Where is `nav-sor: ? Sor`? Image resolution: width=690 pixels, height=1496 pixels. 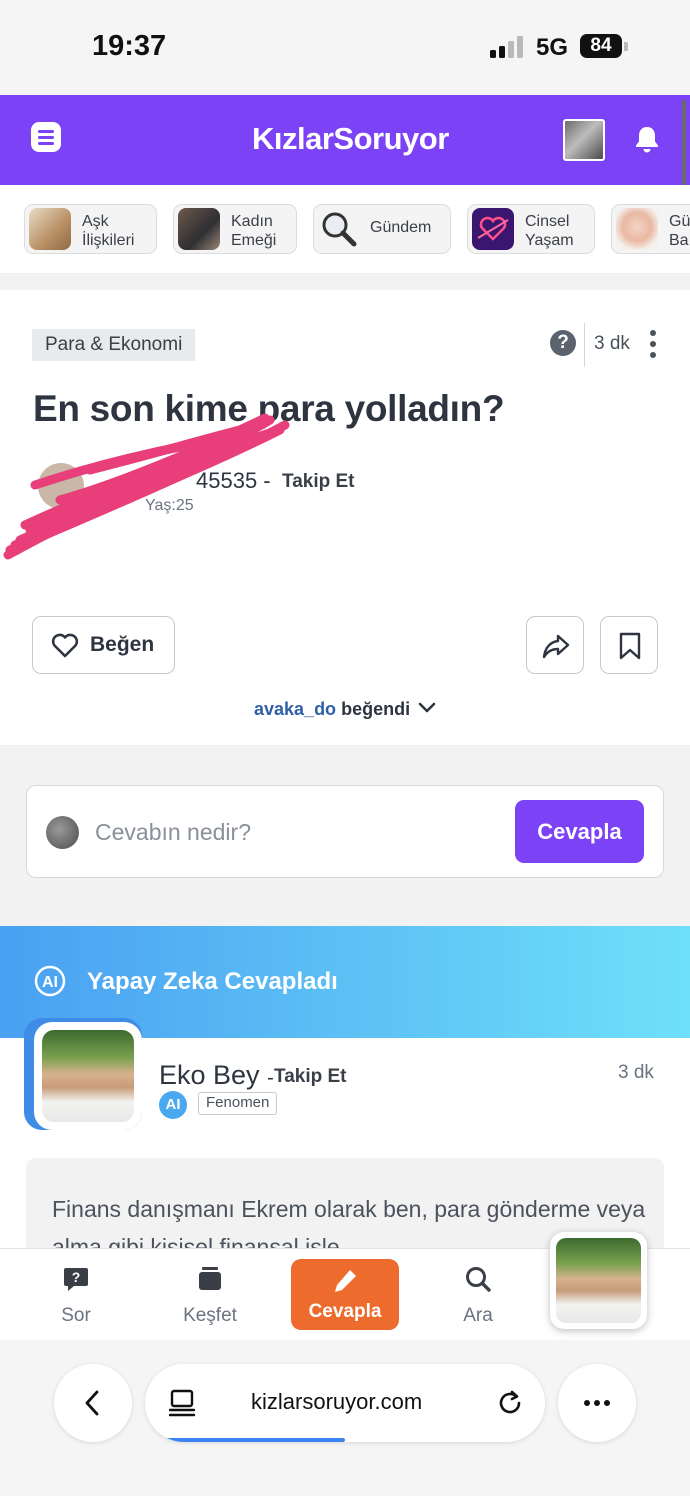
nav-sor: ? Sor is located at coordinates (76, 1295).